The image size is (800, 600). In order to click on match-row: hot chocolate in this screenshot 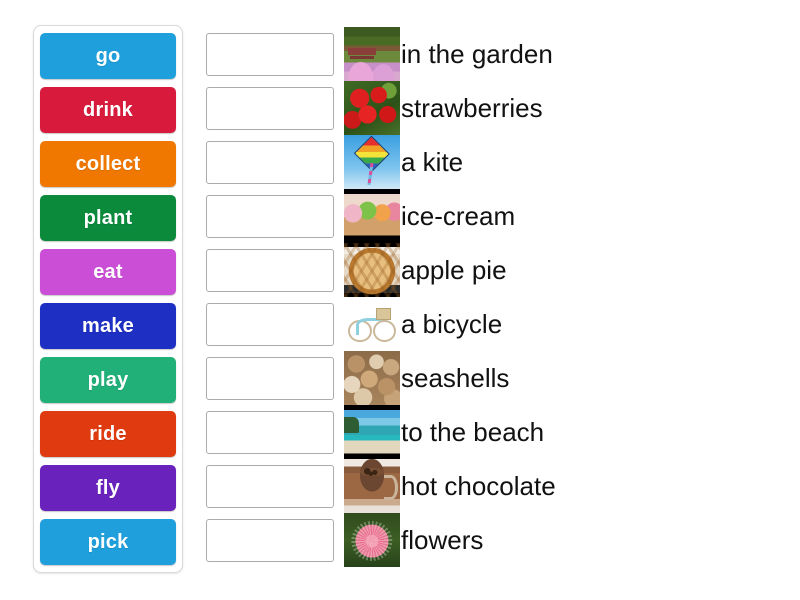, I will do `click(496, 486)`.